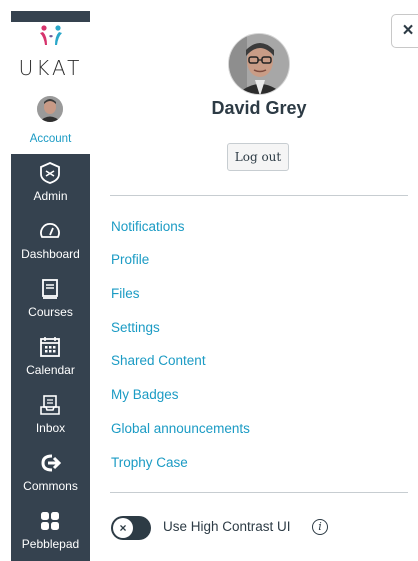 The height and width of the screenshot is (561, 418). What do you see at coordinates (50, 254) in the screenshot?
I see `nav-item-label: Dashboard` at bounding box center [50, 254].